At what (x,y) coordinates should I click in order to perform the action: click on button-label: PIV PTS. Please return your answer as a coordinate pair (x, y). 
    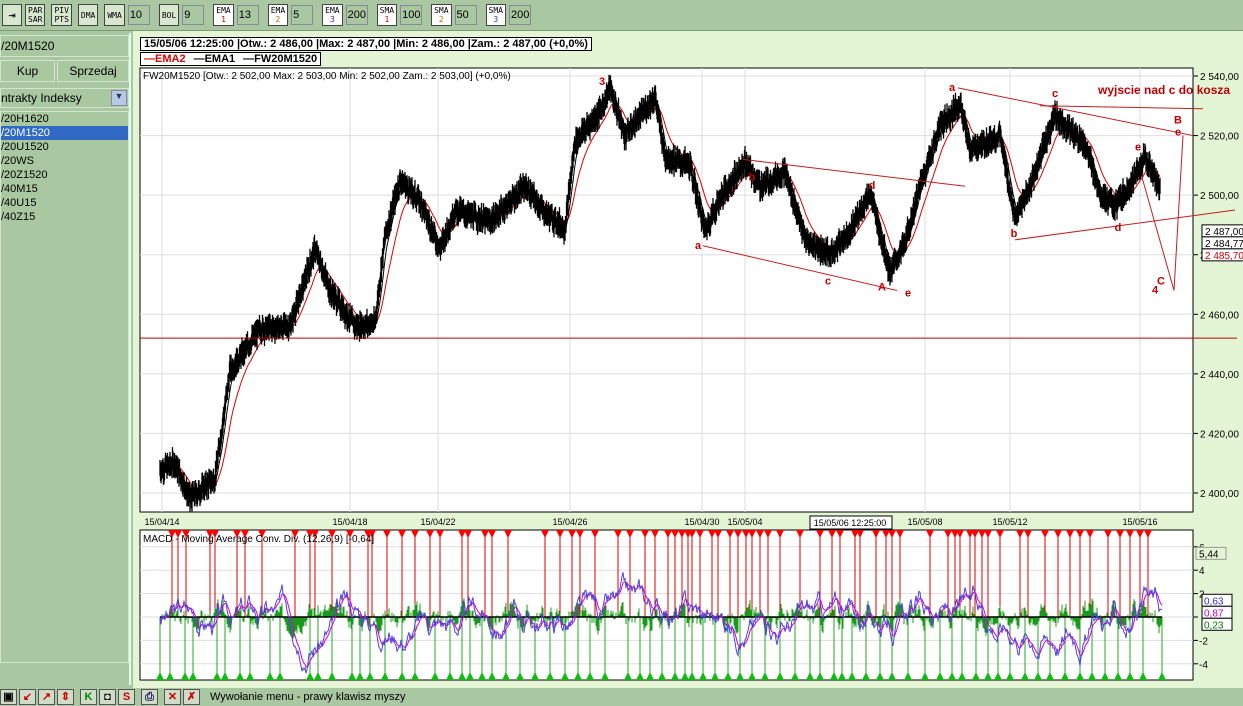
    Looking at the image, I should click on (61, 15).